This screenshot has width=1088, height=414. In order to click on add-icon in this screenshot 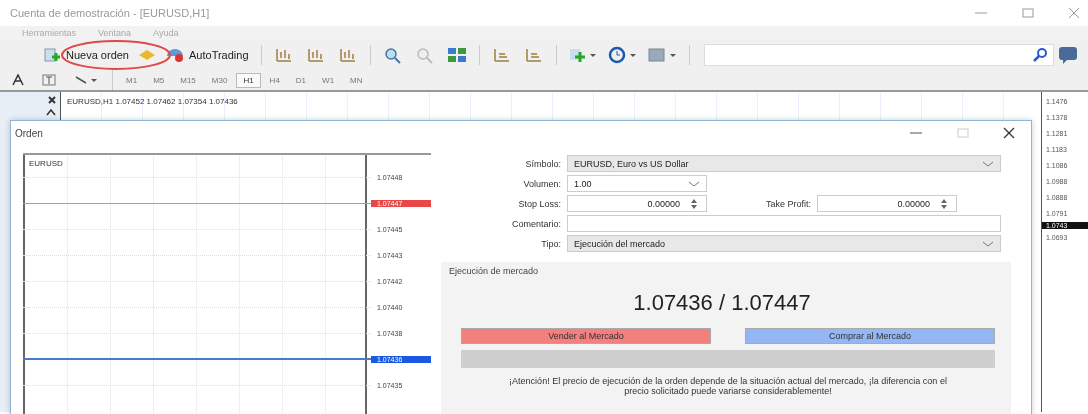, I will do `click(582, 55)`.